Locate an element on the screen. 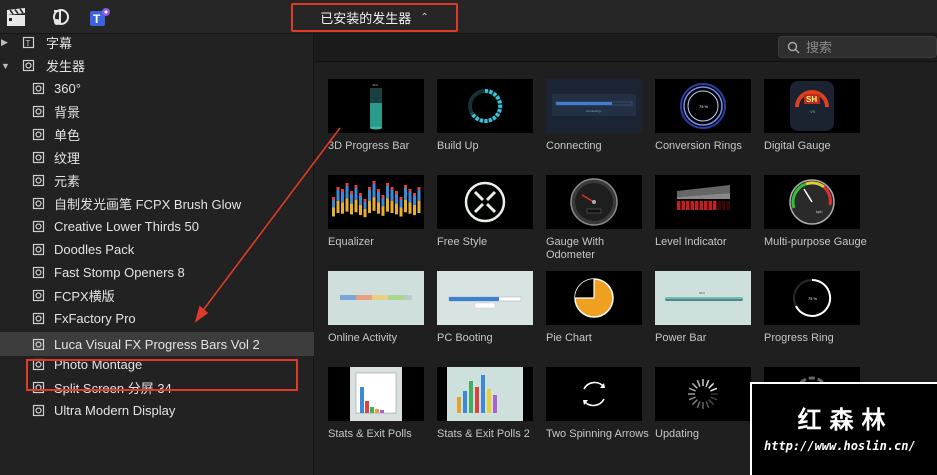  dropdown-label: 已安装的发生器 is located at coordinates (366, 18).